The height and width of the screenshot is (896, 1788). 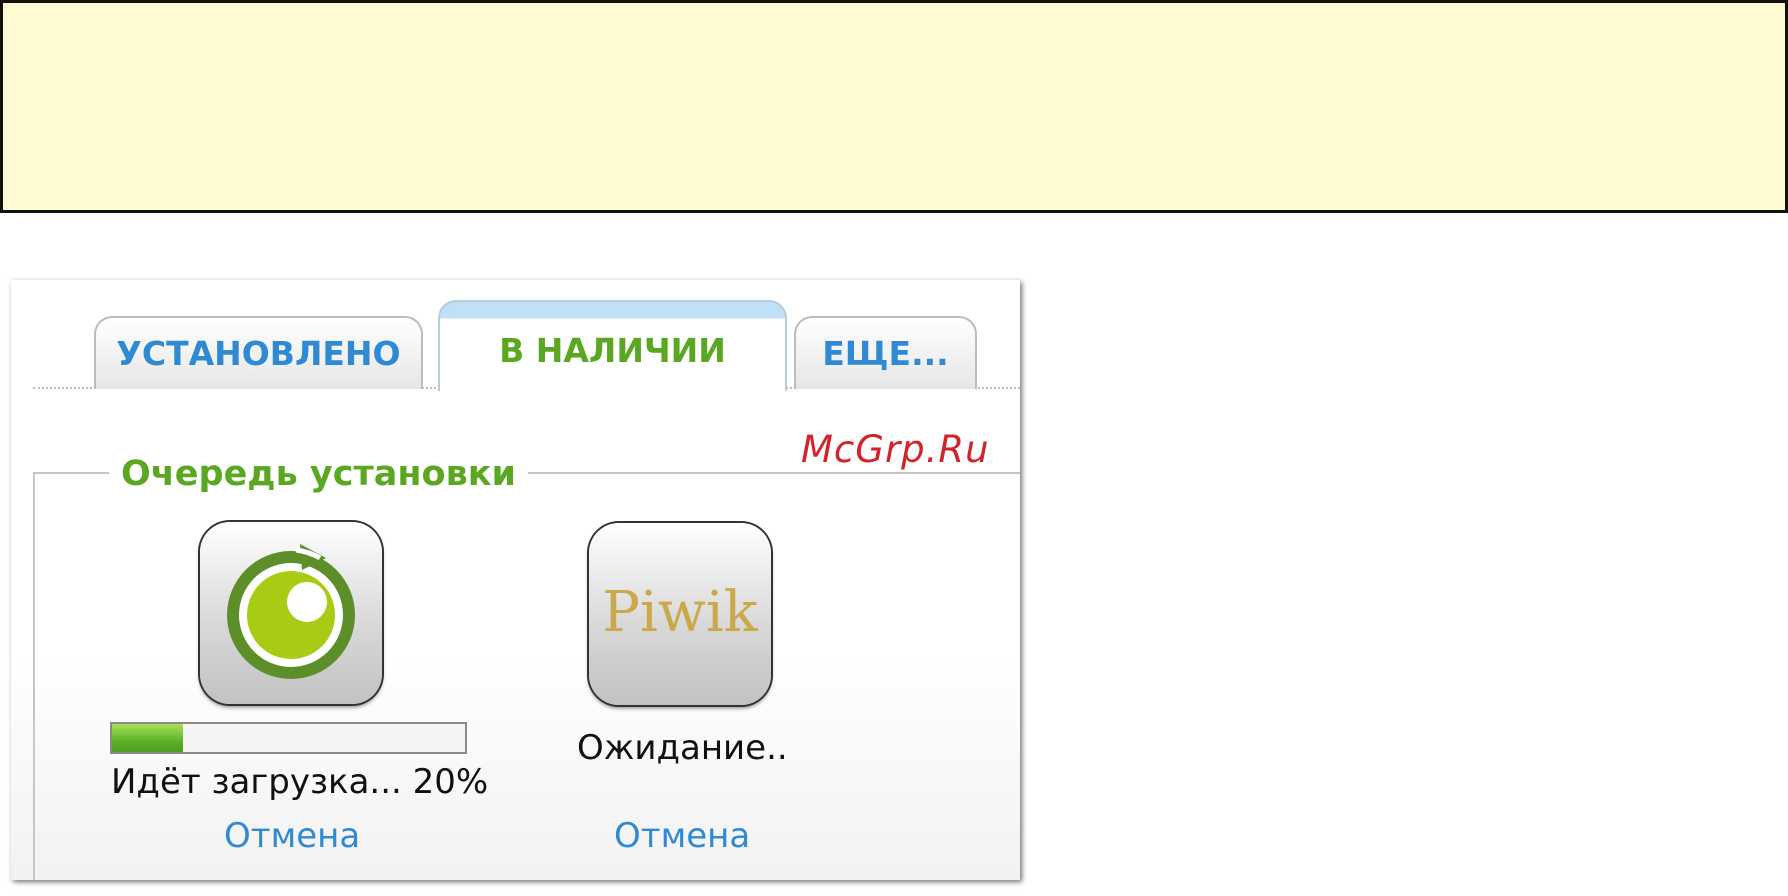 I want to click on piwik-logo-text: Piwik, so click(x=680, y=612).